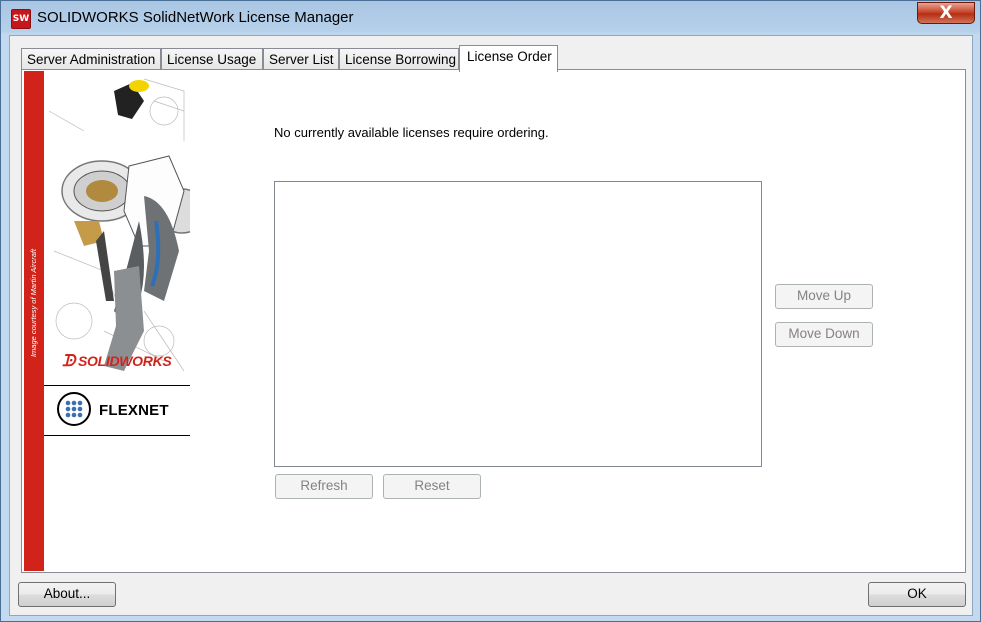 The width and height of the screenshot is (981, 622). I want to click on tab-license-borrowing: License Borrowing, so click(399, 59).